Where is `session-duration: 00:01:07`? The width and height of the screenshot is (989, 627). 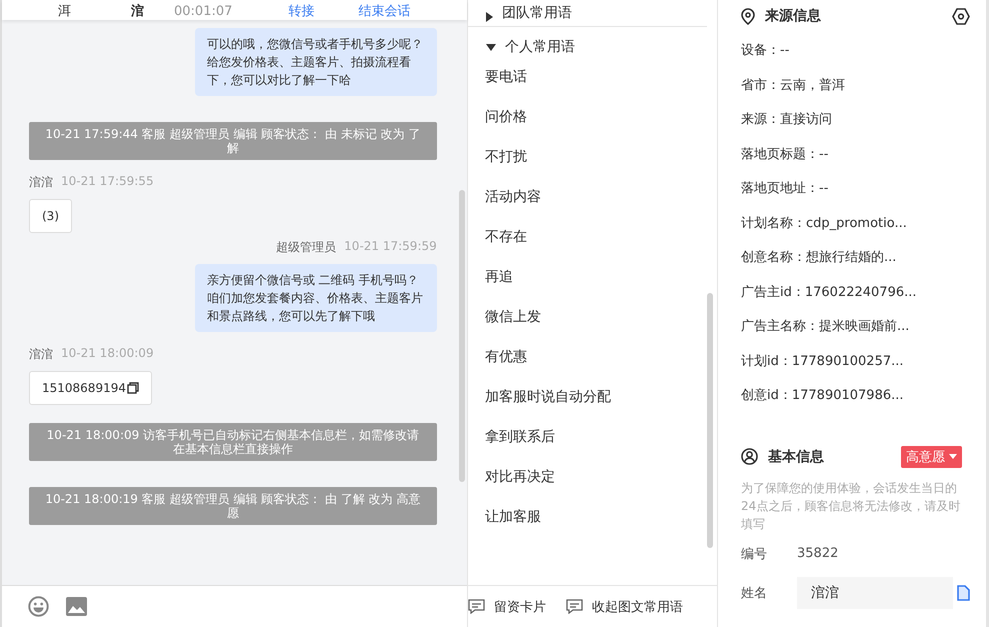 session-duration: 00:01:07 is located at coordinates (203, 11).